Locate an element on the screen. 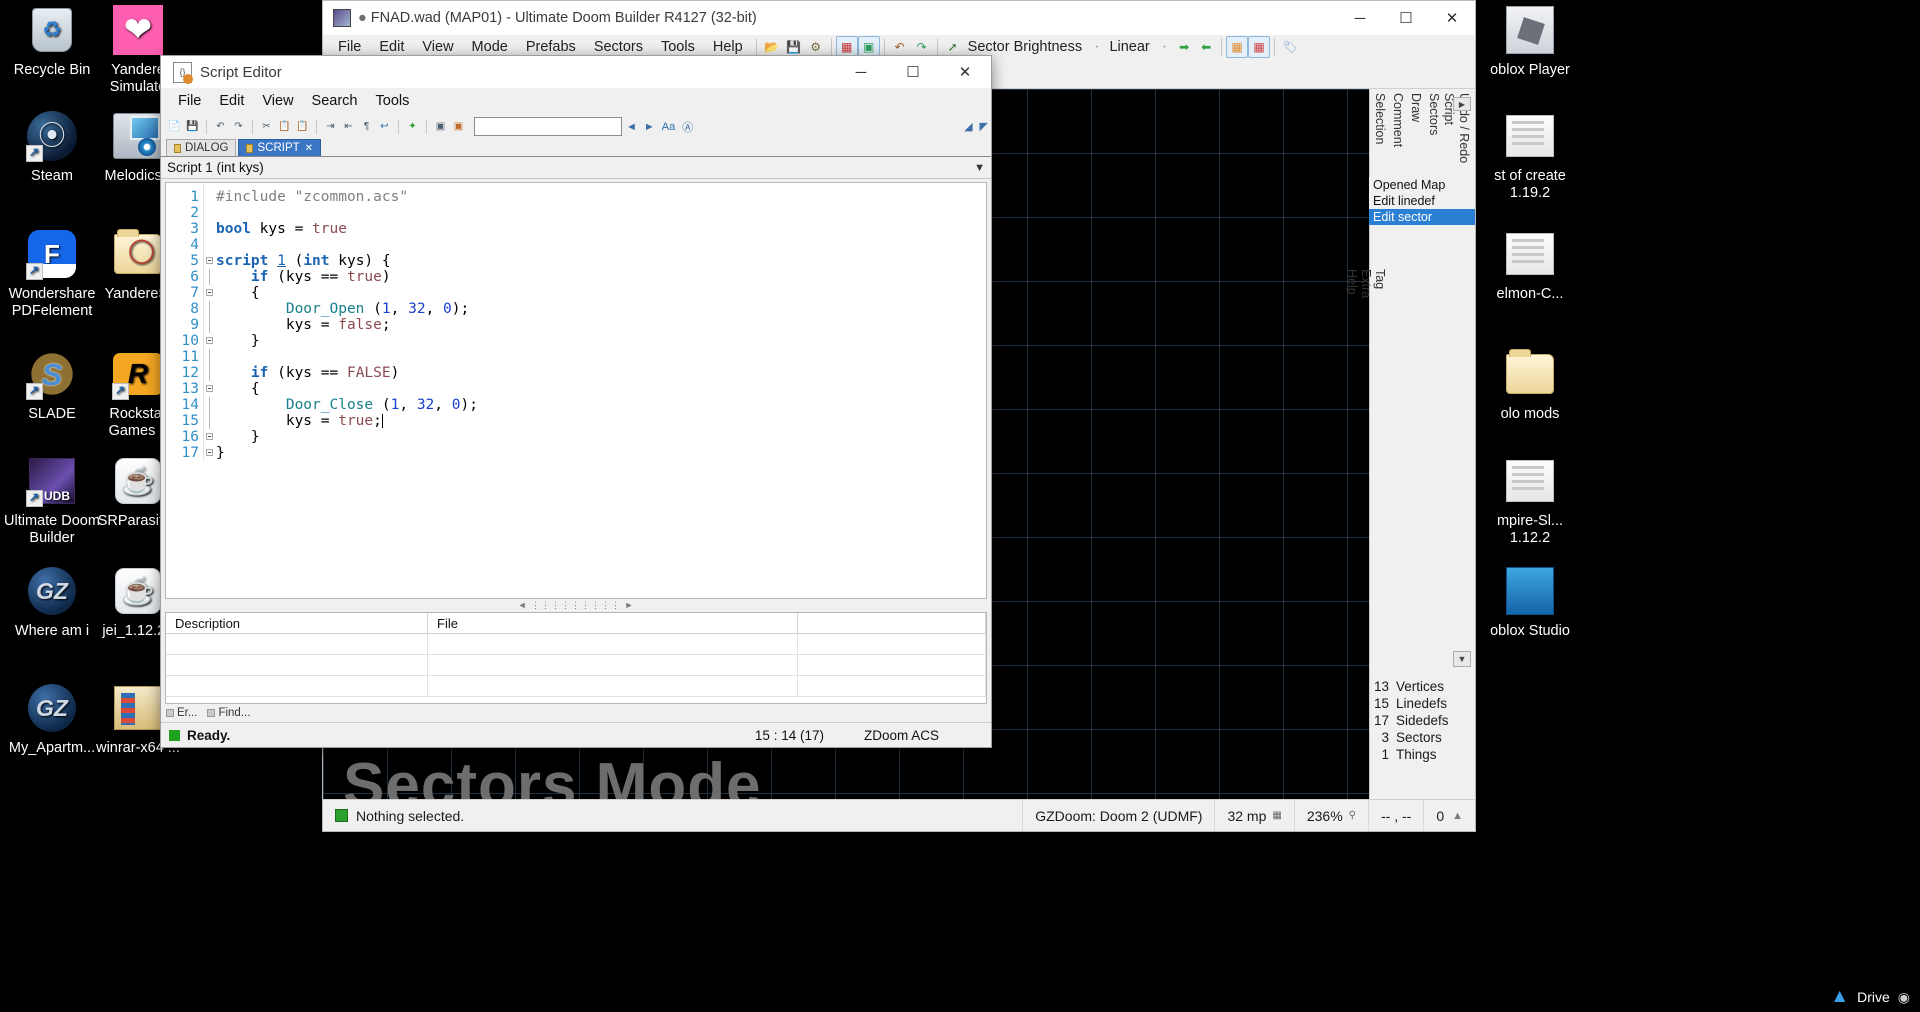 This screenshot has width=1920, height=1012. results-grid-rows is located at coordinates (576, 668).